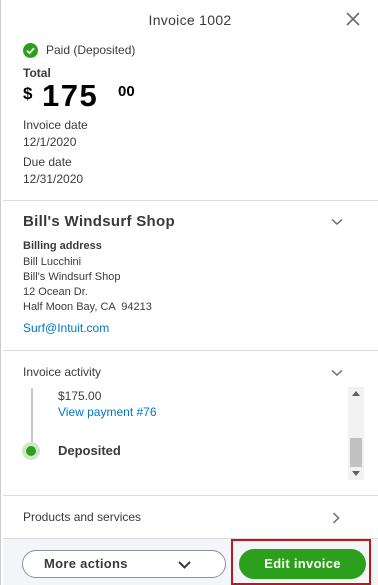  I want to click on address-line: Bill Lucchini, so click(52, 262).